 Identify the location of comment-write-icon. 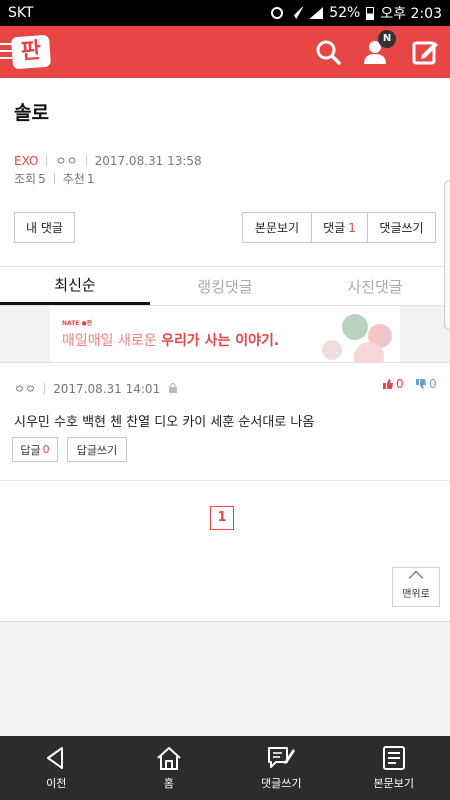
(282, 757).